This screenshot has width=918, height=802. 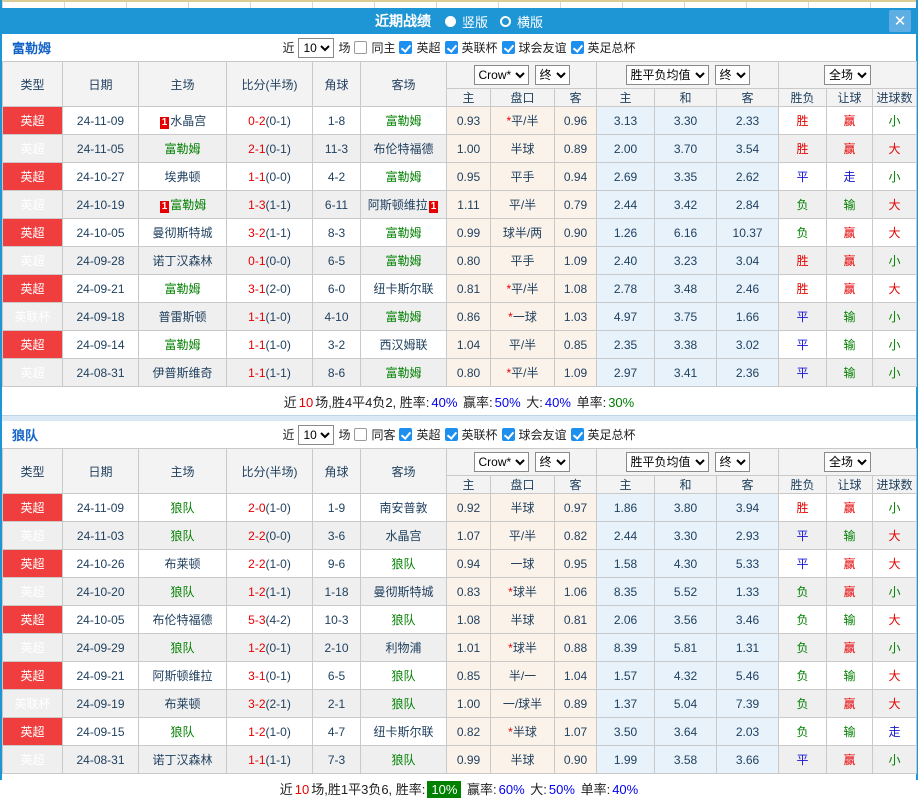 I want to click on vertical-radio-icon, so click(x=450, y=21).